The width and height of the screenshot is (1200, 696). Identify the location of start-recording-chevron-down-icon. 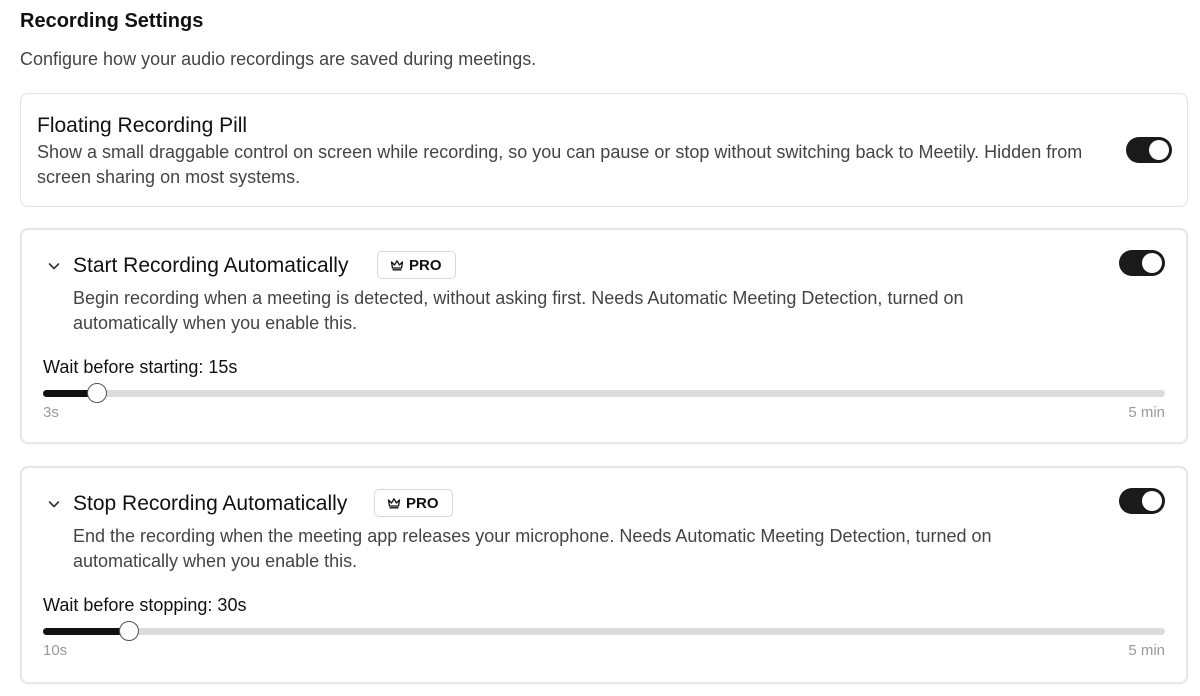
(54, 266).